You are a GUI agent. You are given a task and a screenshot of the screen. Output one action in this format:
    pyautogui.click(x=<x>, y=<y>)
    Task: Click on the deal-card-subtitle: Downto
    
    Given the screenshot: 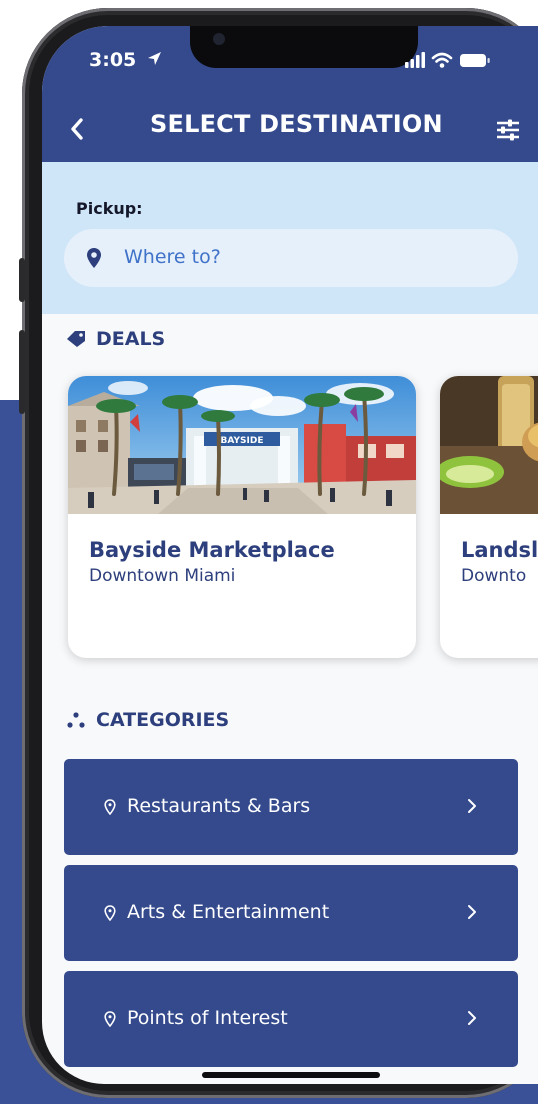 What is the action you would take?
    pyautogui.click(x=494, y=576)
    